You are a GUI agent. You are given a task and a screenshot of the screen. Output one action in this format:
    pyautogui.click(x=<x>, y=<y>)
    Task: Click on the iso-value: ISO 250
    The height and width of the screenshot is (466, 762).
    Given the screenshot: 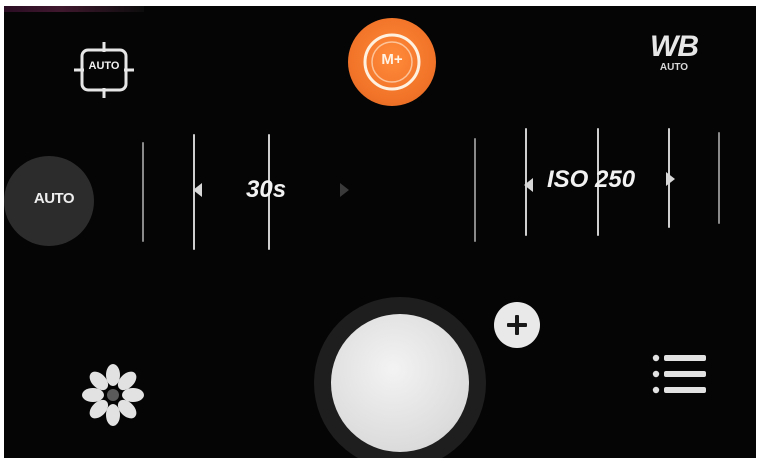 What is the action you would take?
    pyautogui.click(x=591, y=179)
    